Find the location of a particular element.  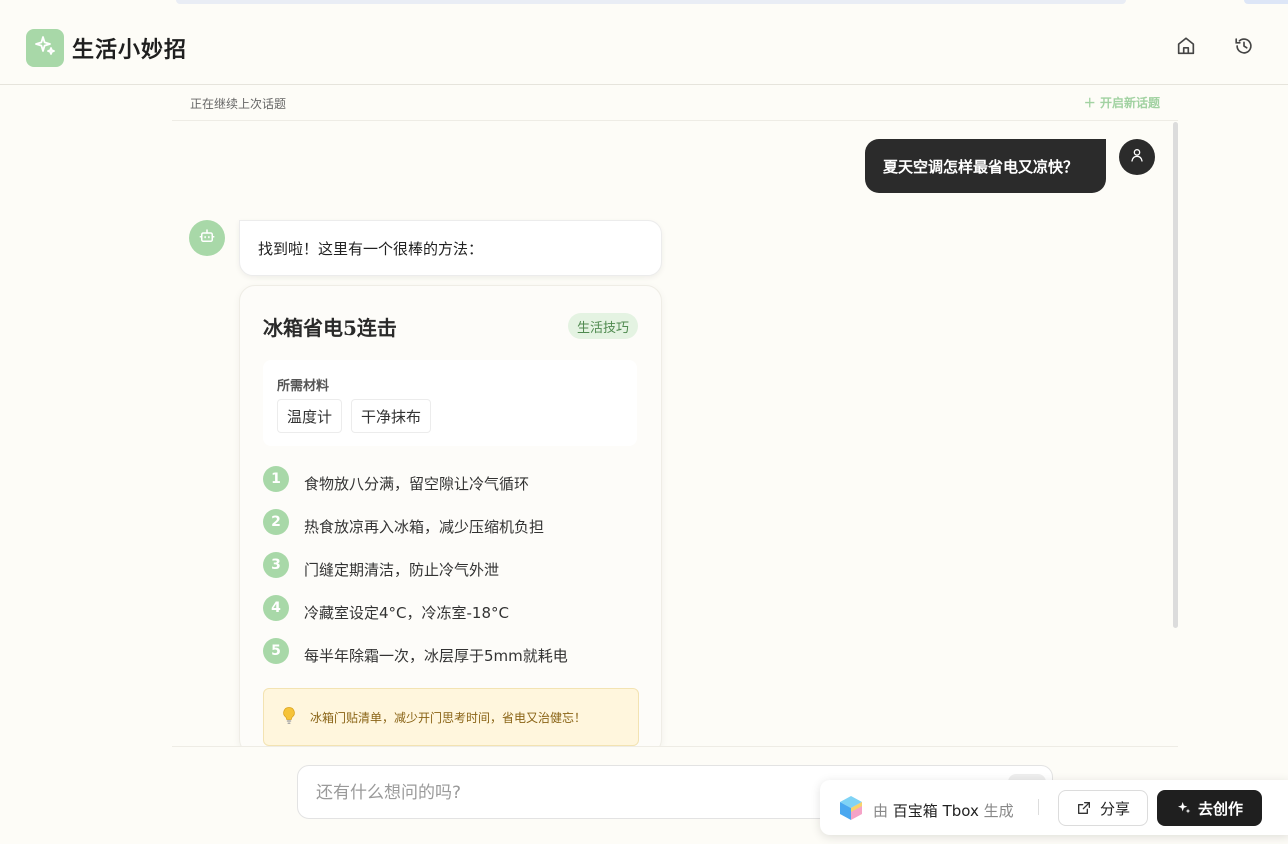

input-area-divider is located at coordinates (675, 746).